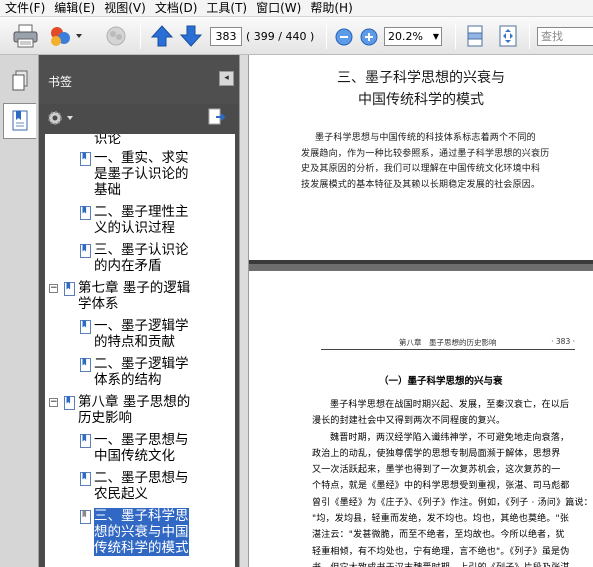  Describe the element at coordinates (60, 82) in the screenshot. I see `panel-title: 书签` at that location.